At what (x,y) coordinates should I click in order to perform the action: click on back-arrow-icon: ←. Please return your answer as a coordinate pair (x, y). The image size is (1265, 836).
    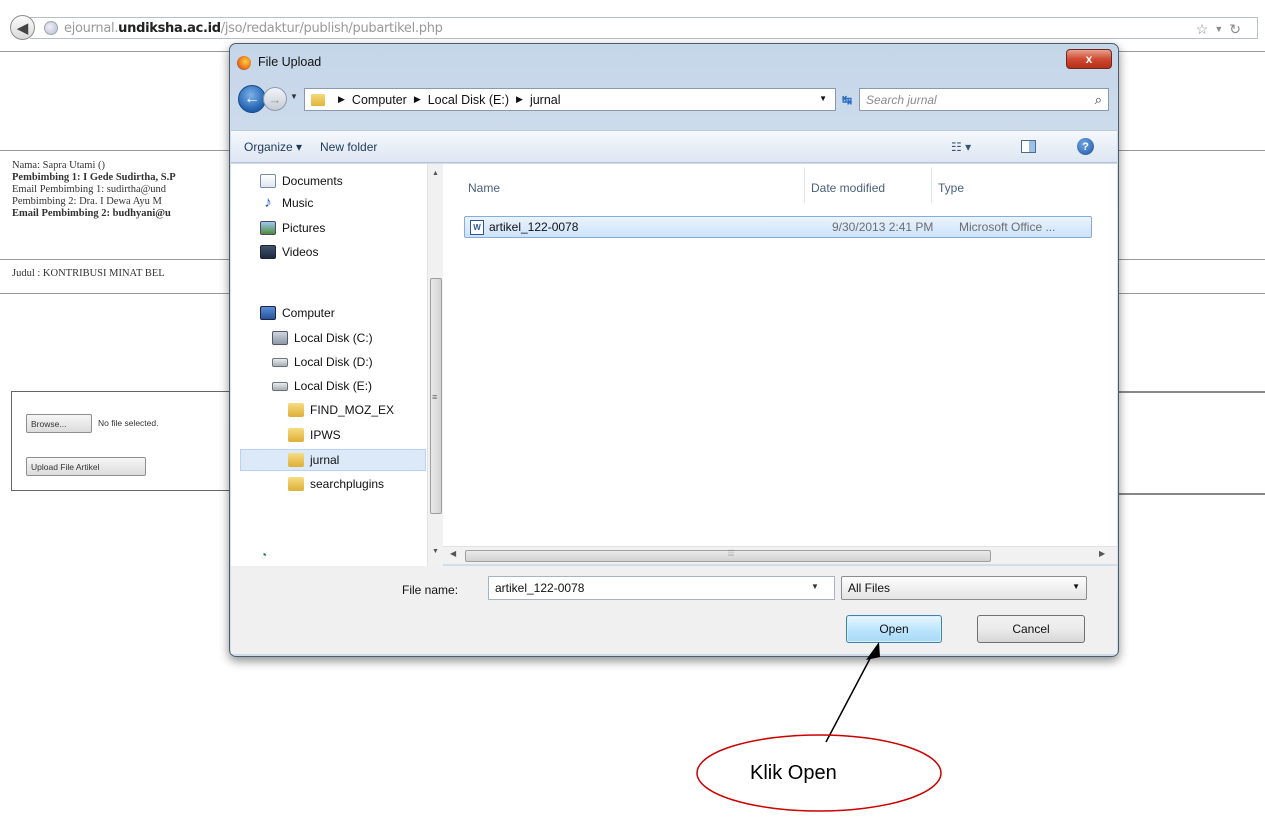
    Looking at the image, I should click on (252, 98).